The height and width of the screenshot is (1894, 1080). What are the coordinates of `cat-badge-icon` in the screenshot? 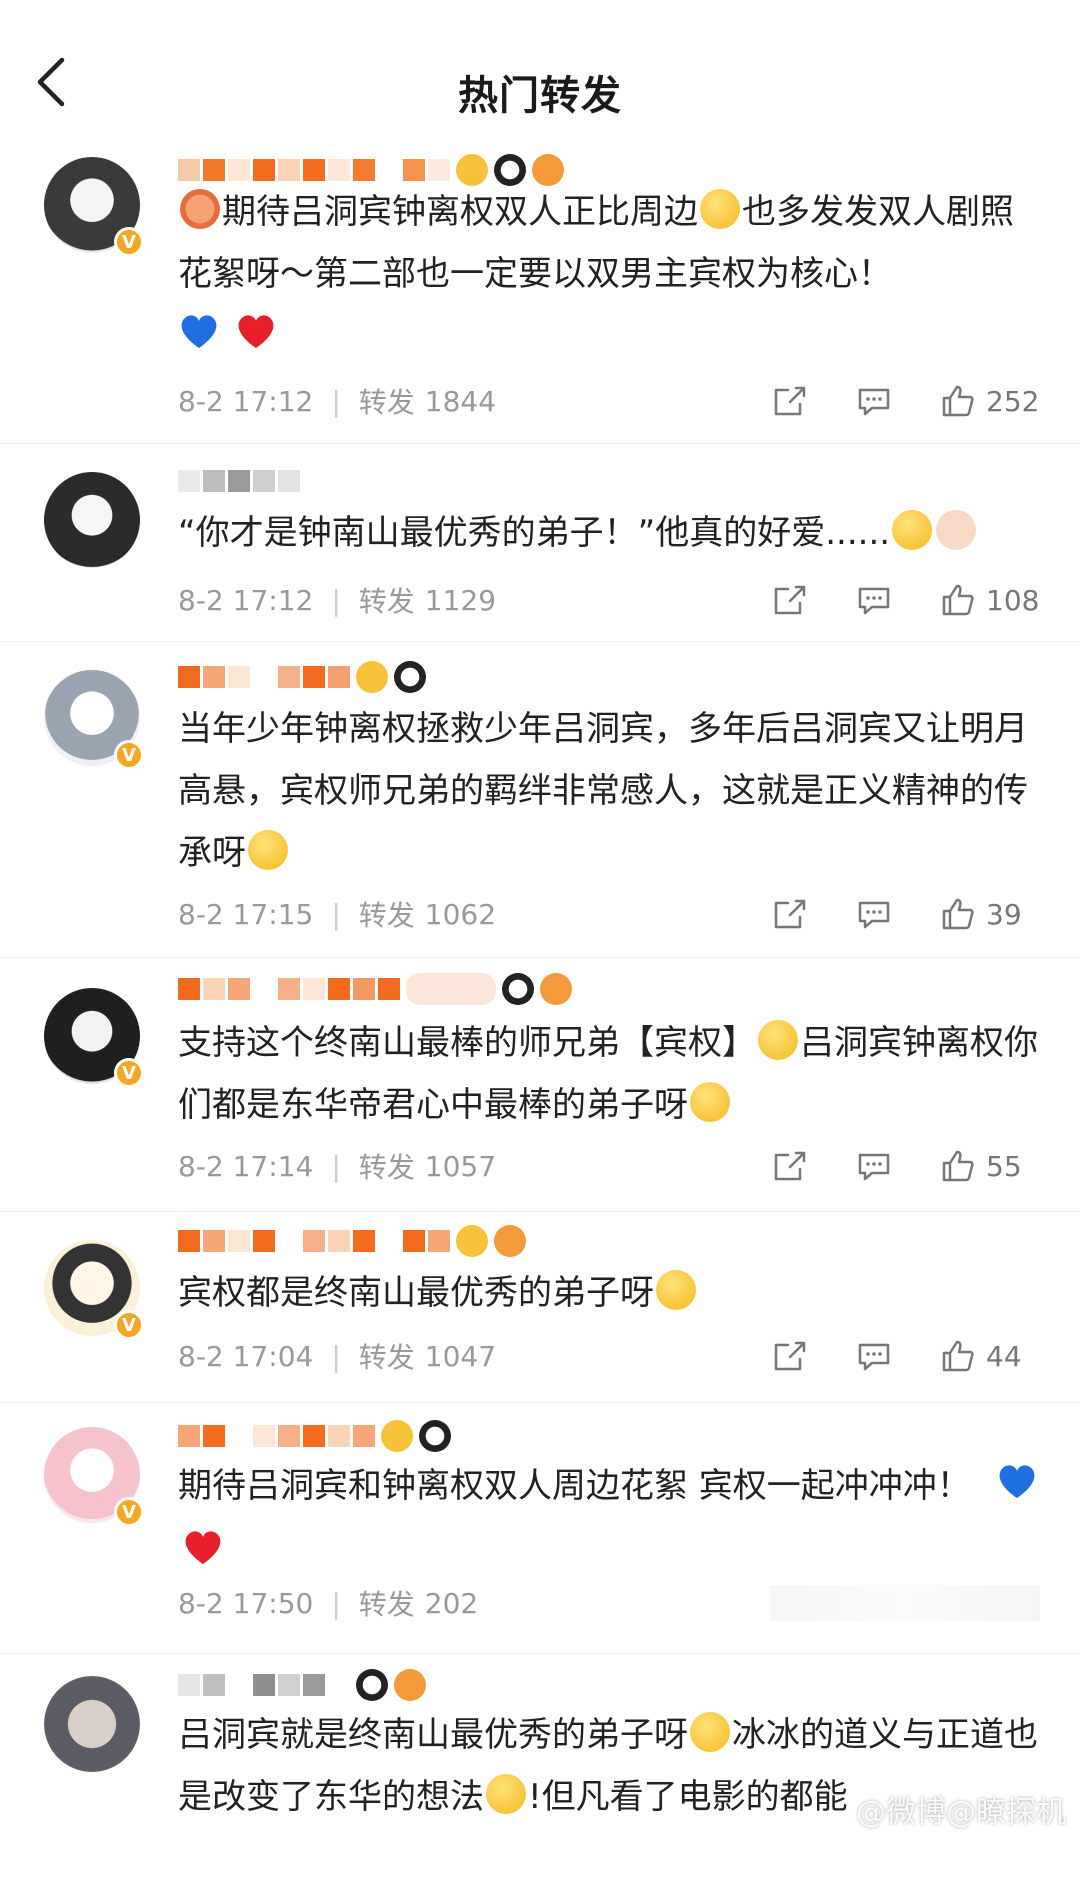 It's located at (451, 989).